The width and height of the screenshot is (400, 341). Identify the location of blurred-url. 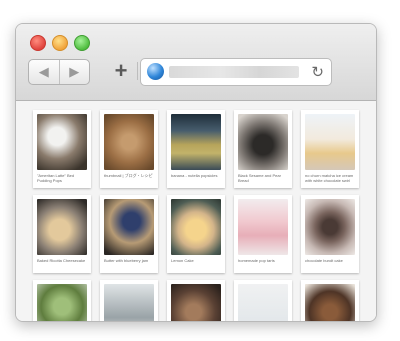
(234, 72).